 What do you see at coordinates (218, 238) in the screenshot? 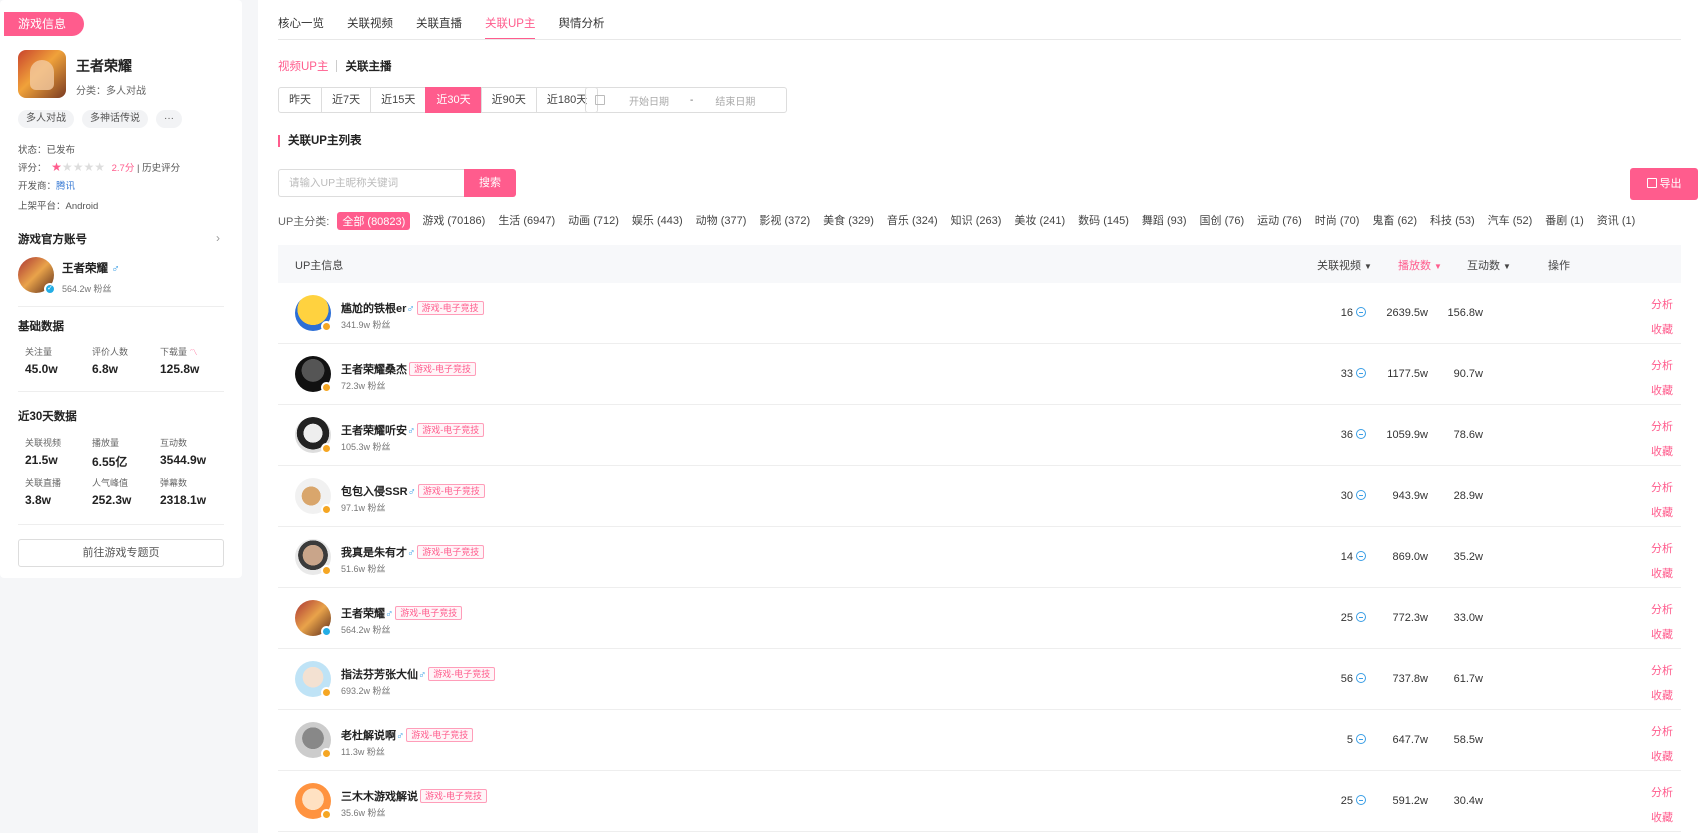
I see `chevron-right-icon: ›` at bounding box center [218, 238].